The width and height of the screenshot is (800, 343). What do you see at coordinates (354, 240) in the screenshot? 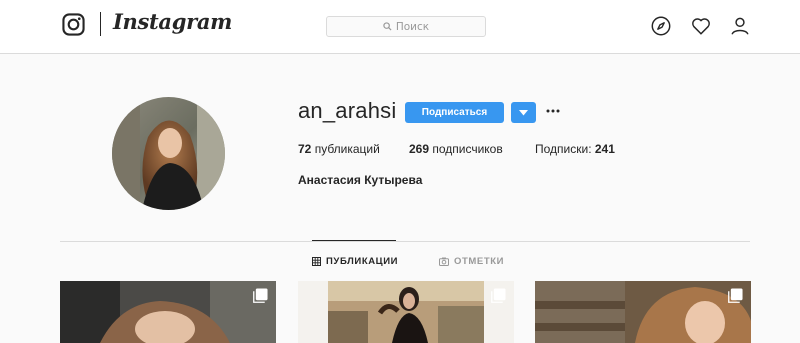
I see `active-tab-indicator` at bounding box center [354, 240].